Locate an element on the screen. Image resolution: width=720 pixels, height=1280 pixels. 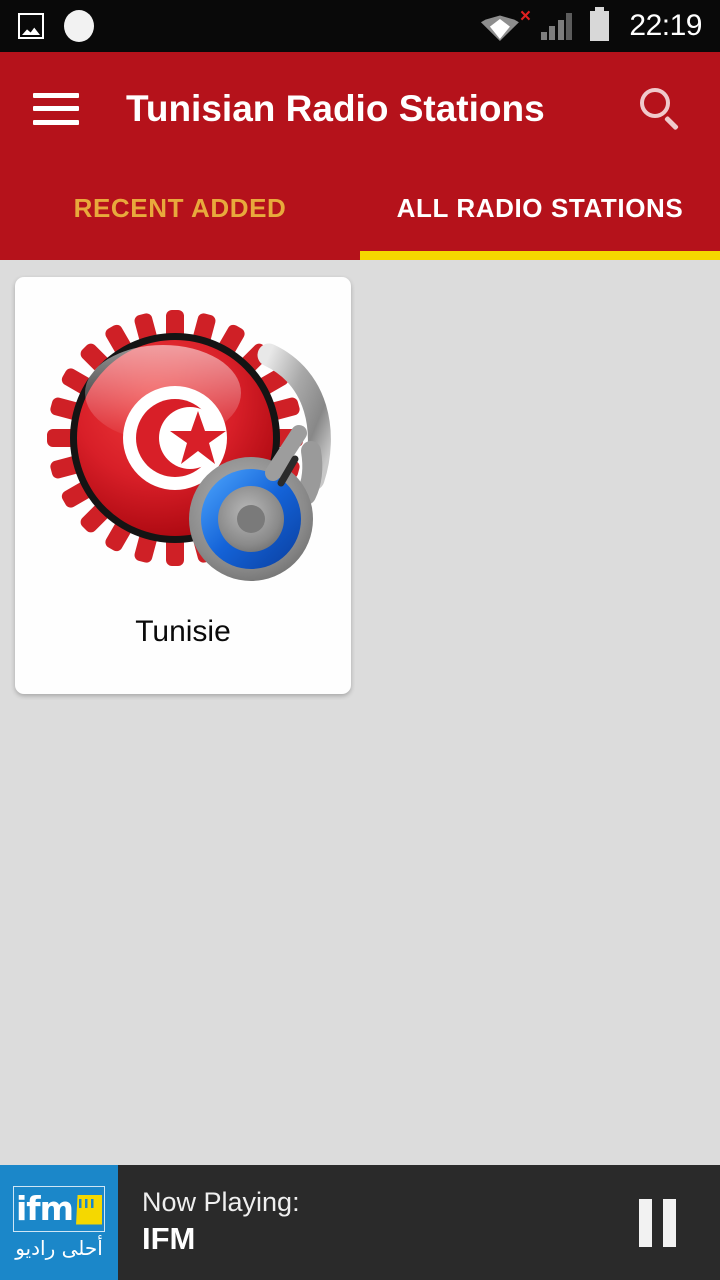
error-x-icon: × is located at coordinates (525, 16).